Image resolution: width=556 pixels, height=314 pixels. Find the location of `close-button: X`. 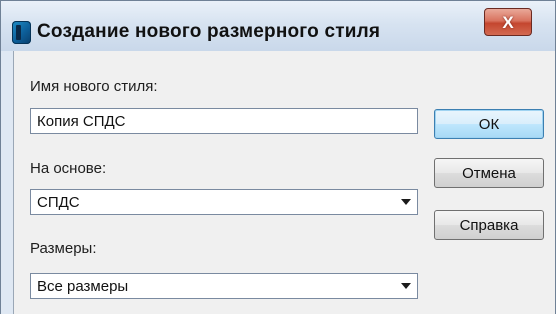

close-button: X is located at coordinates (508, 22).